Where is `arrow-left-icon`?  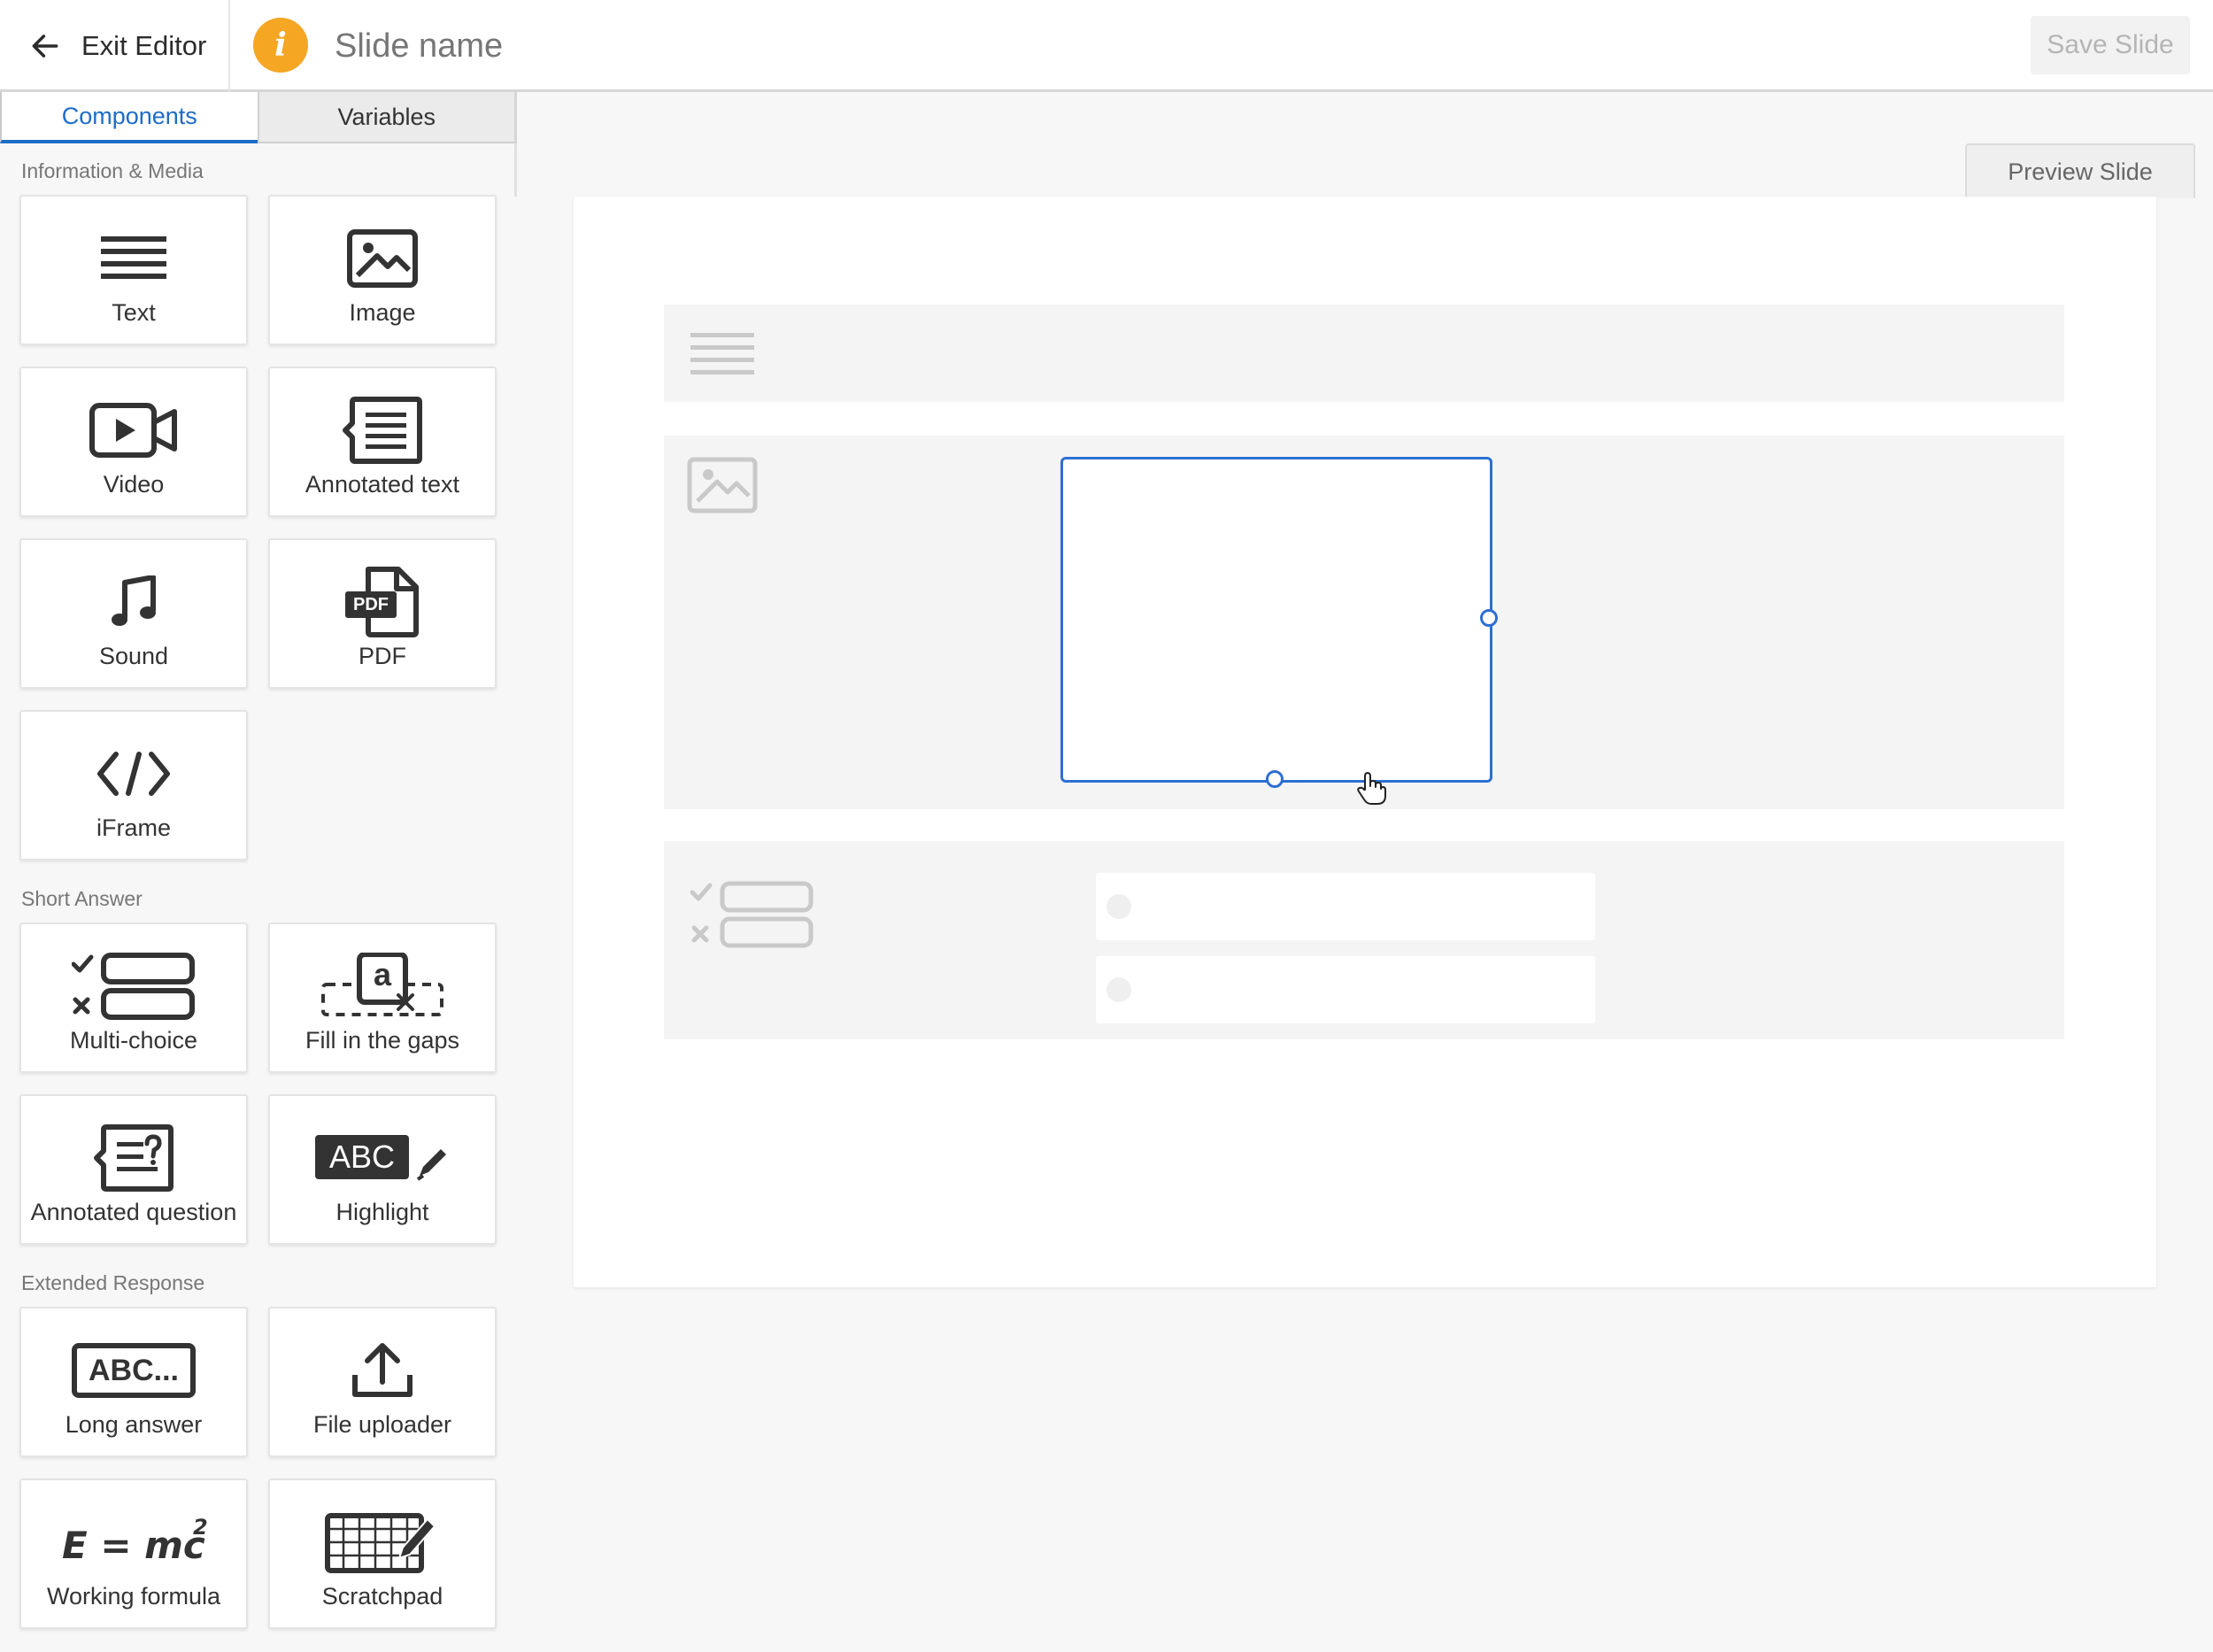
arrow-left-icon is located at coordinates (45, 46).